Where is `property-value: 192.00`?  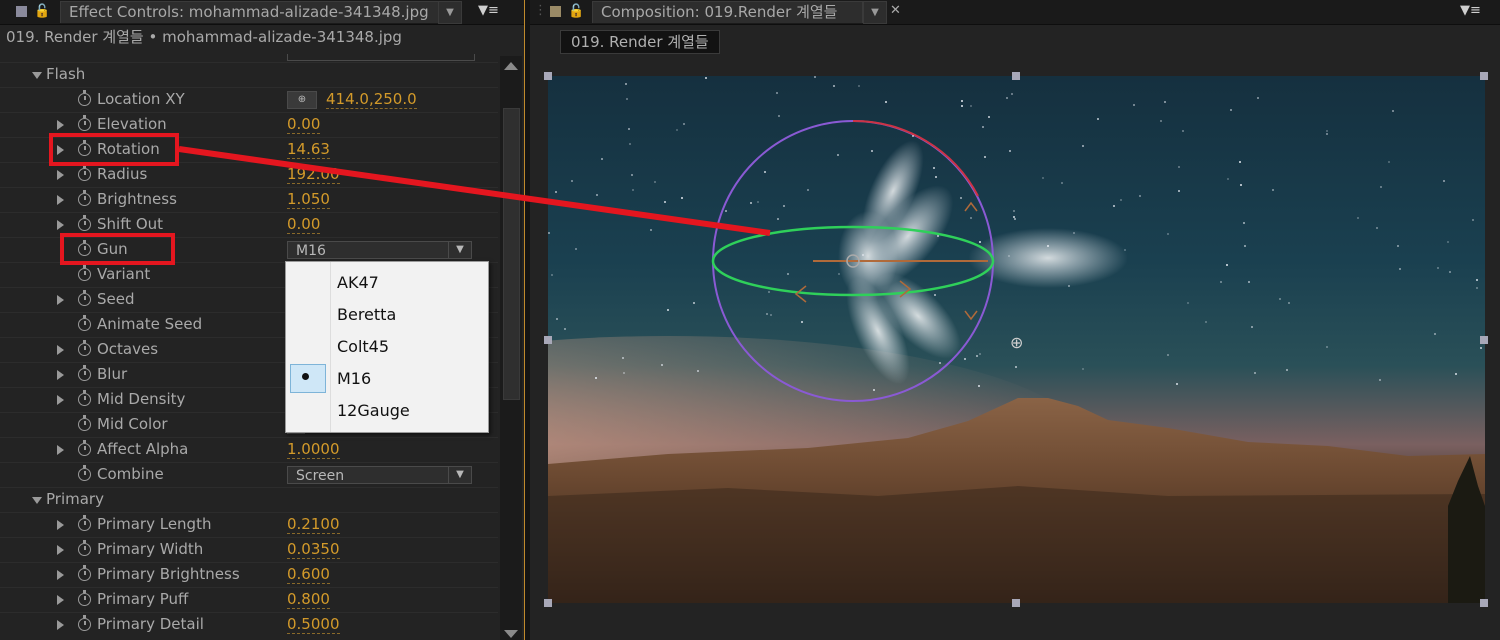 property-value: 192.00 is located at coordinates (313, 174).